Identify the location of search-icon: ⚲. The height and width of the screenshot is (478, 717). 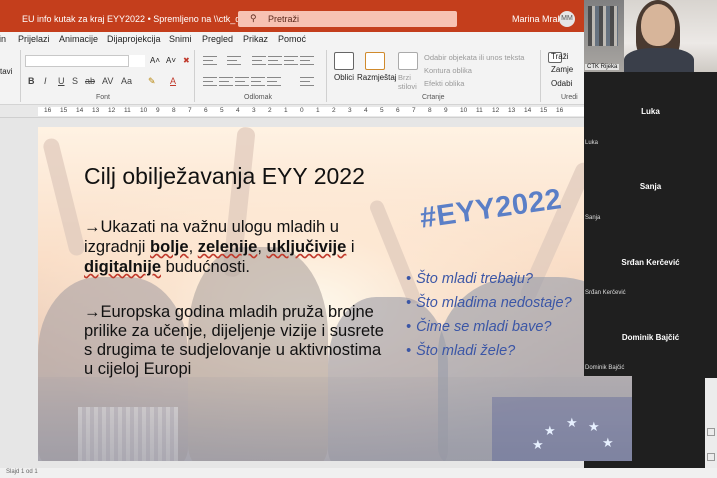
(253, 18).